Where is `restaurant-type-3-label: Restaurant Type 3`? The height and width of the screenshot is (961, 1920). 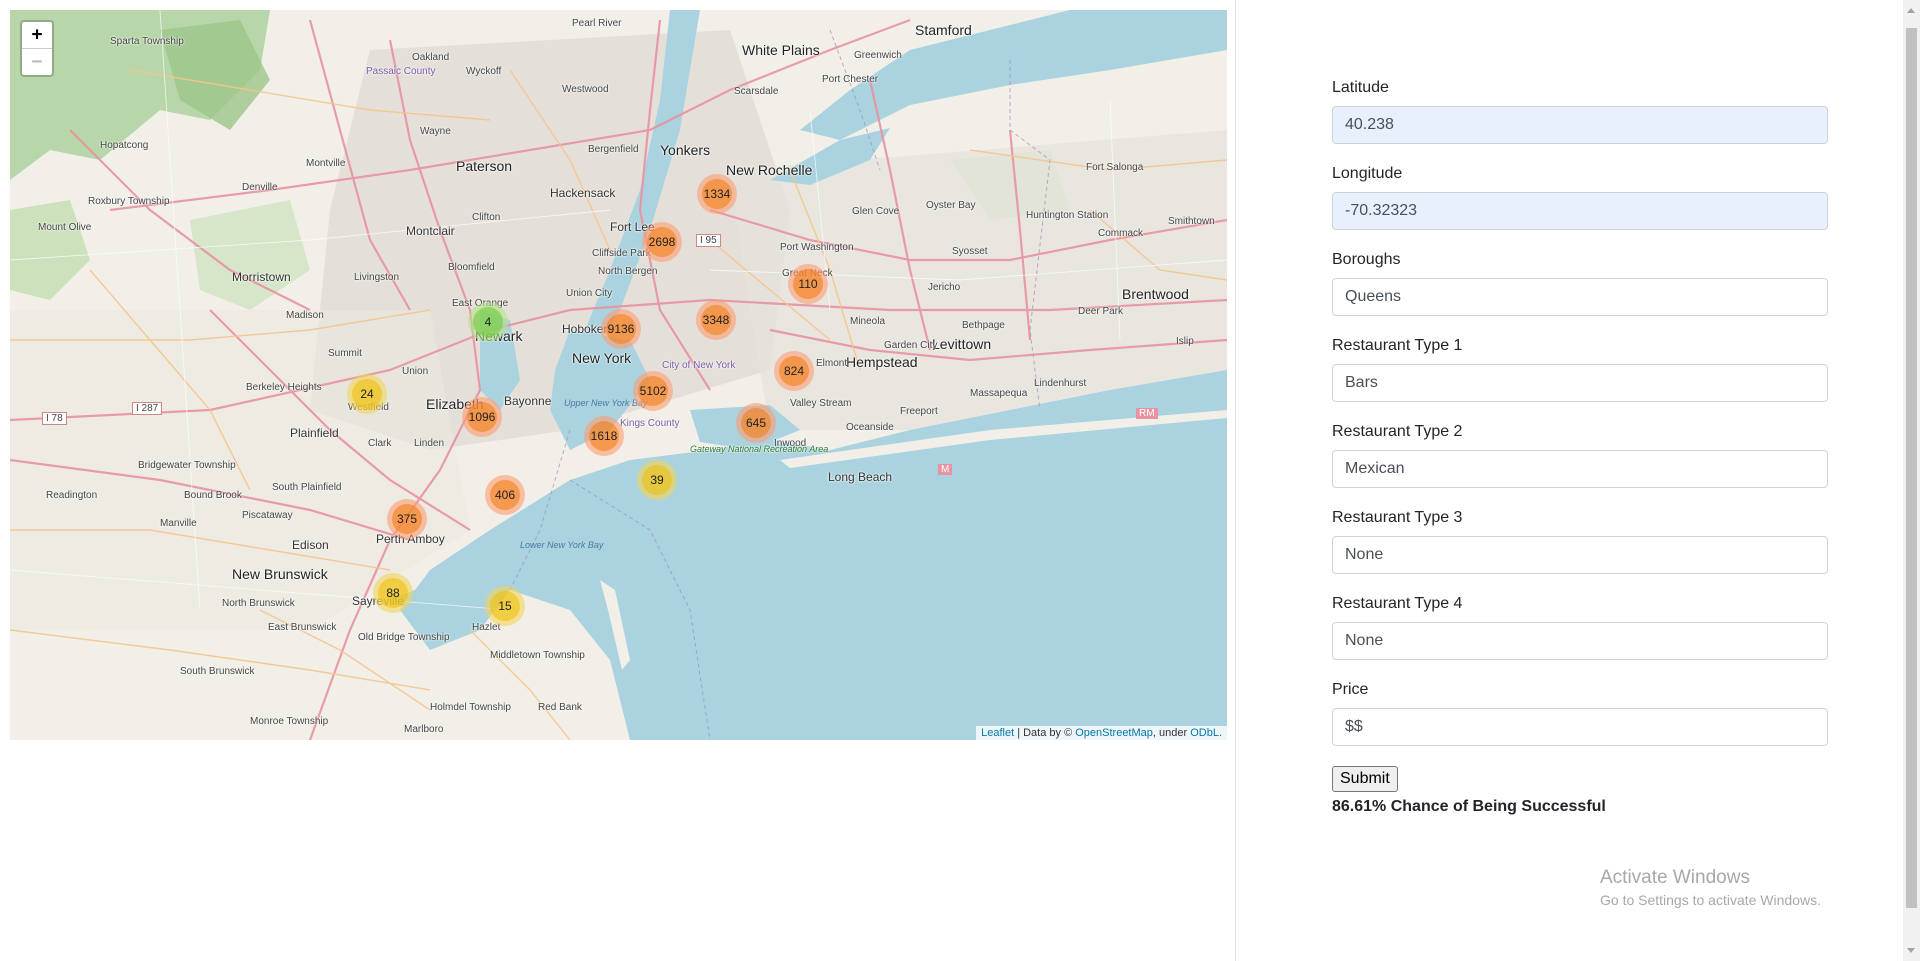
restaurant-type-3-label: Restaurant Type 3 is located at coordinates (1397, 517).